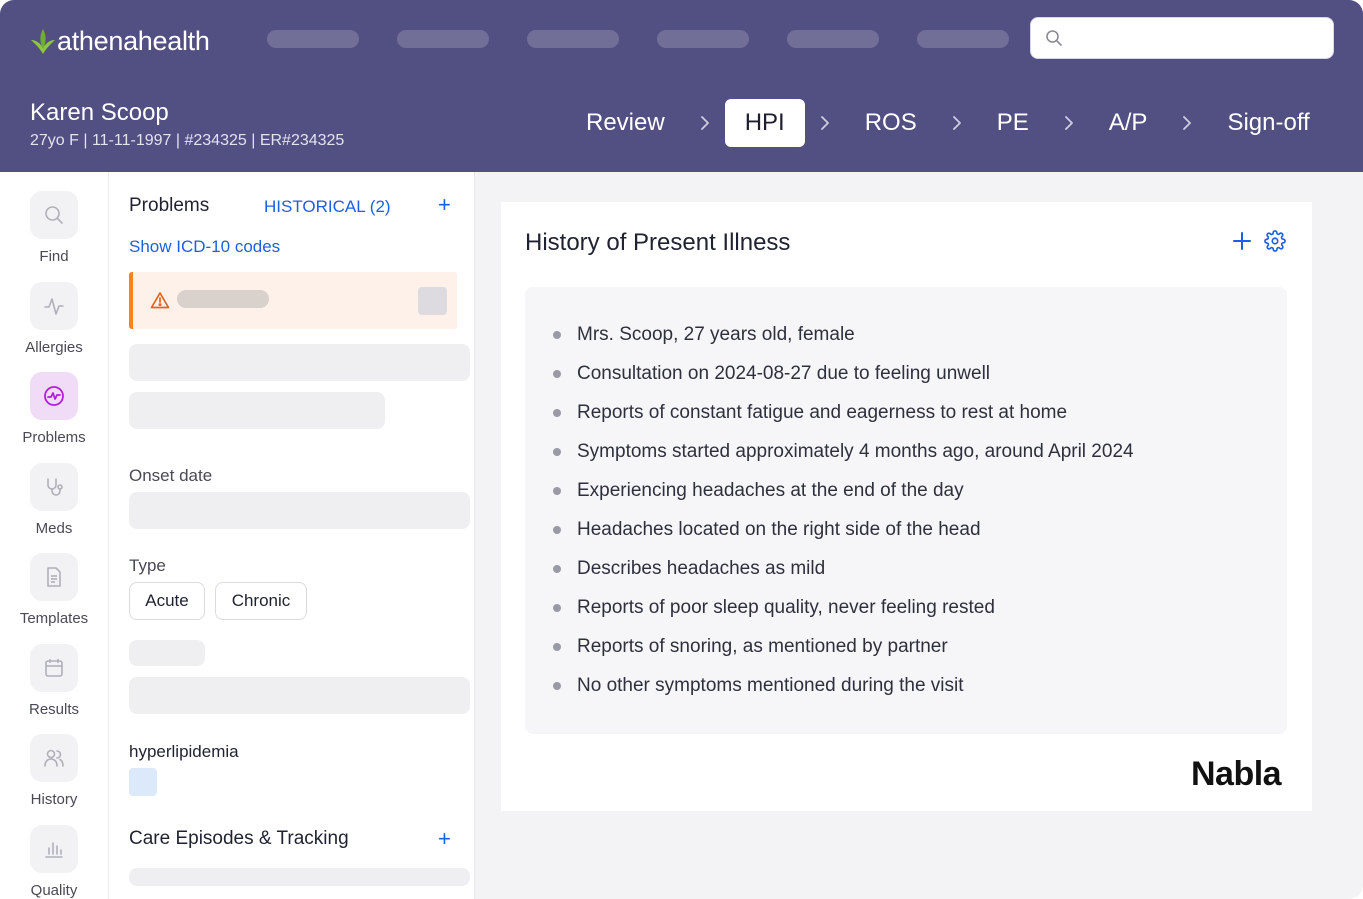 The height and width of the screenshot is (899, 1363). Describe the element at coordinates (891, 123) in the screenshot. I see `step-ros: ROS` at that location.